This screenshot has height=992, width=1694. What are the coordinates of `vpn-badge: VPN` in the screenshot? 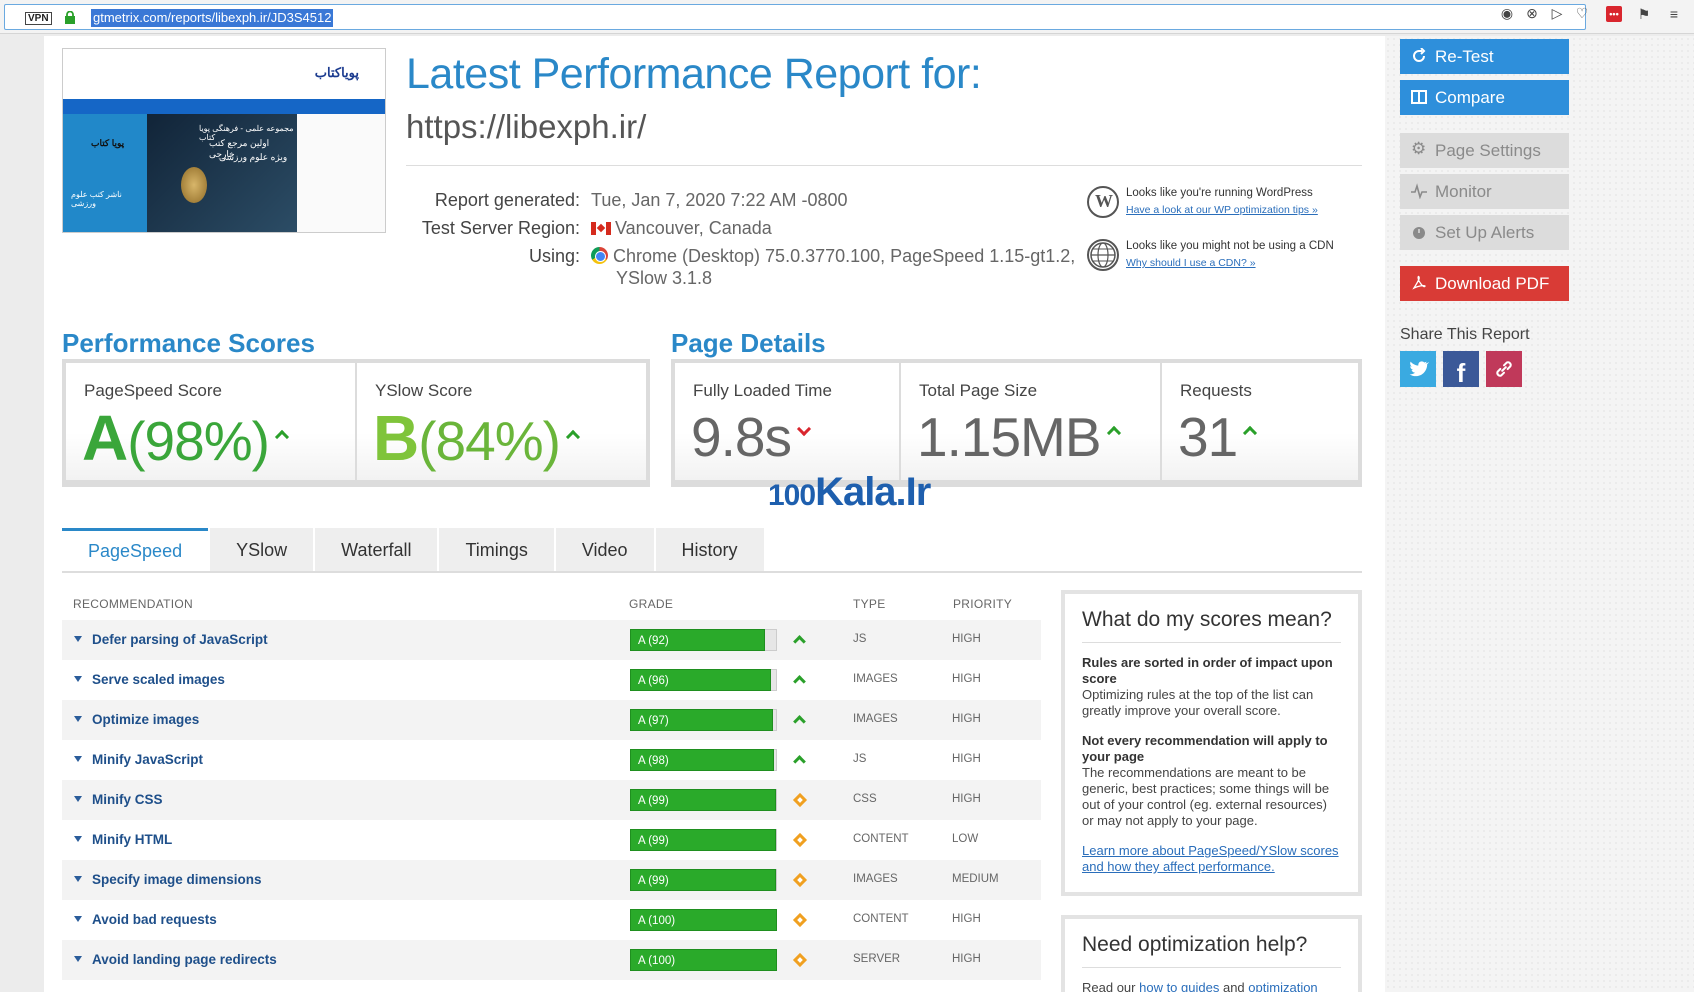 It's located at (38, 18).